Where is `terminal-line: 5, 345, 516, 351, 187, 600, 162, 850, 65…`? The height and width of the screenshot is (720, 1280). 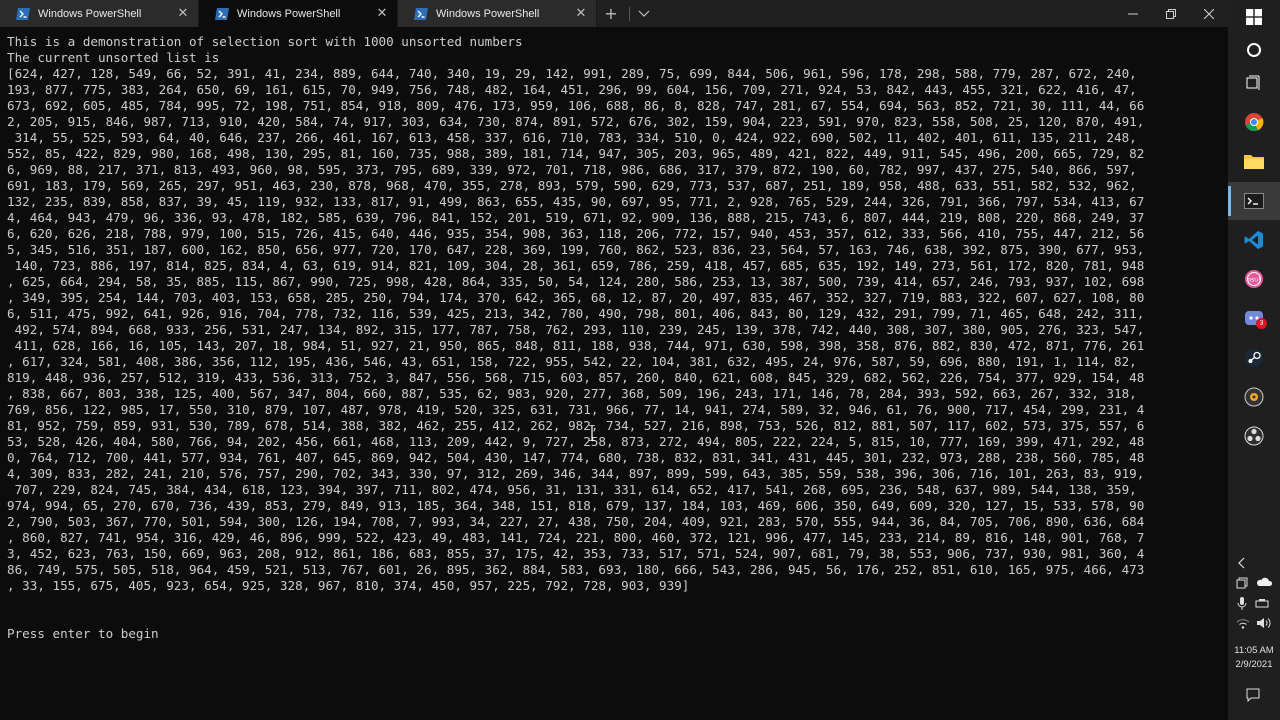 terminal-line: 5, 345, 516, 351, 187, 600, 162, 850, 65… is located at coordinates (576, 249).